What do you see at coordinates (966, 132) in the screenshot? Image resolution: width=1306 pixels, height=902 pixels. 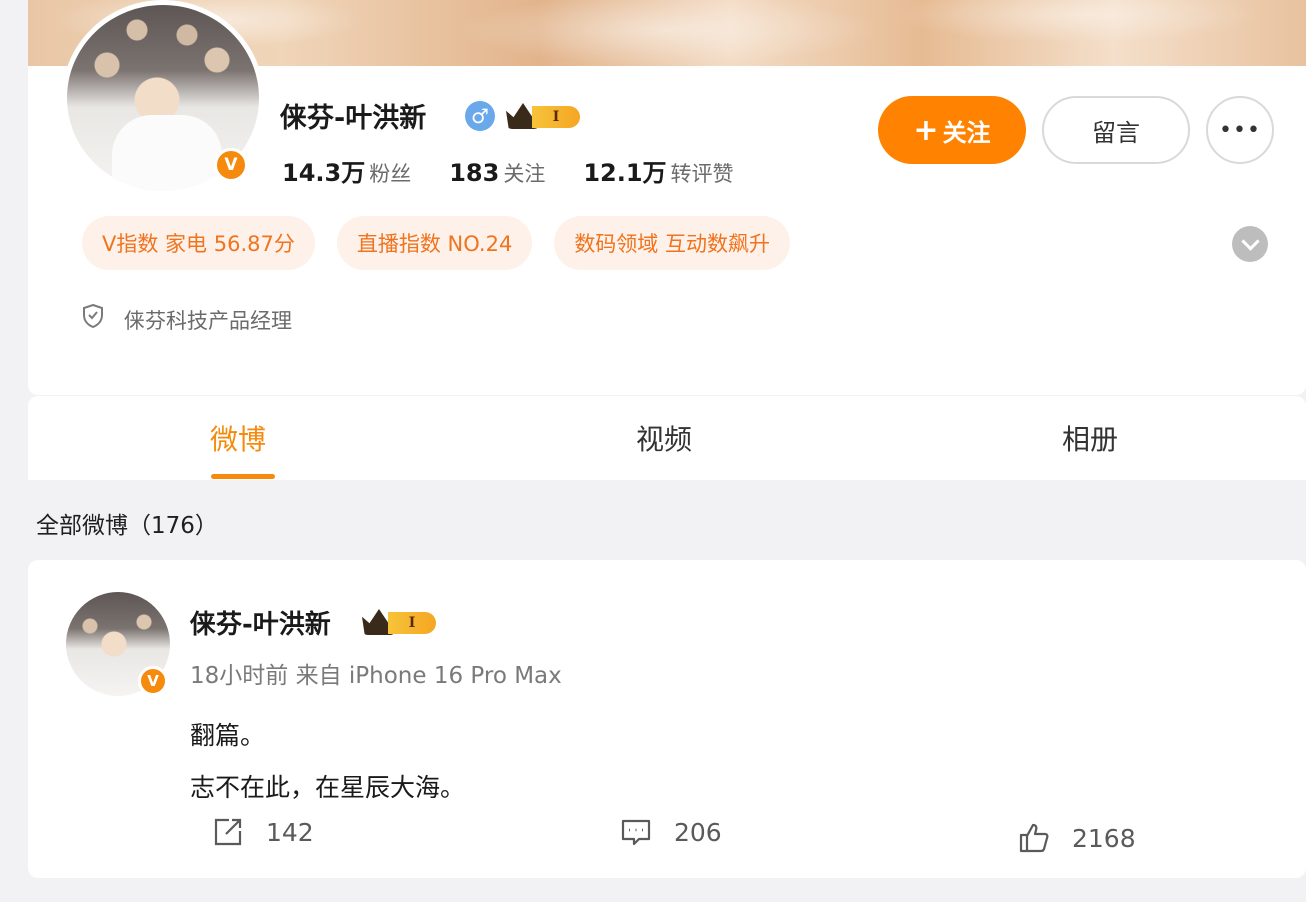 I see `follow-button-label: 关注` at bounding box center [966, 132].